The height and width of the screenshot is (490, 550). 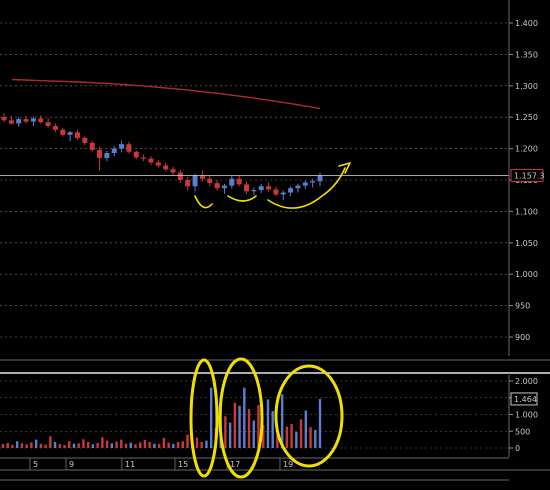 What do you see at coordinates (526, 243) in the screenshot?
I see `price-tick-label: 1.050` at bounding box center [526, 243].